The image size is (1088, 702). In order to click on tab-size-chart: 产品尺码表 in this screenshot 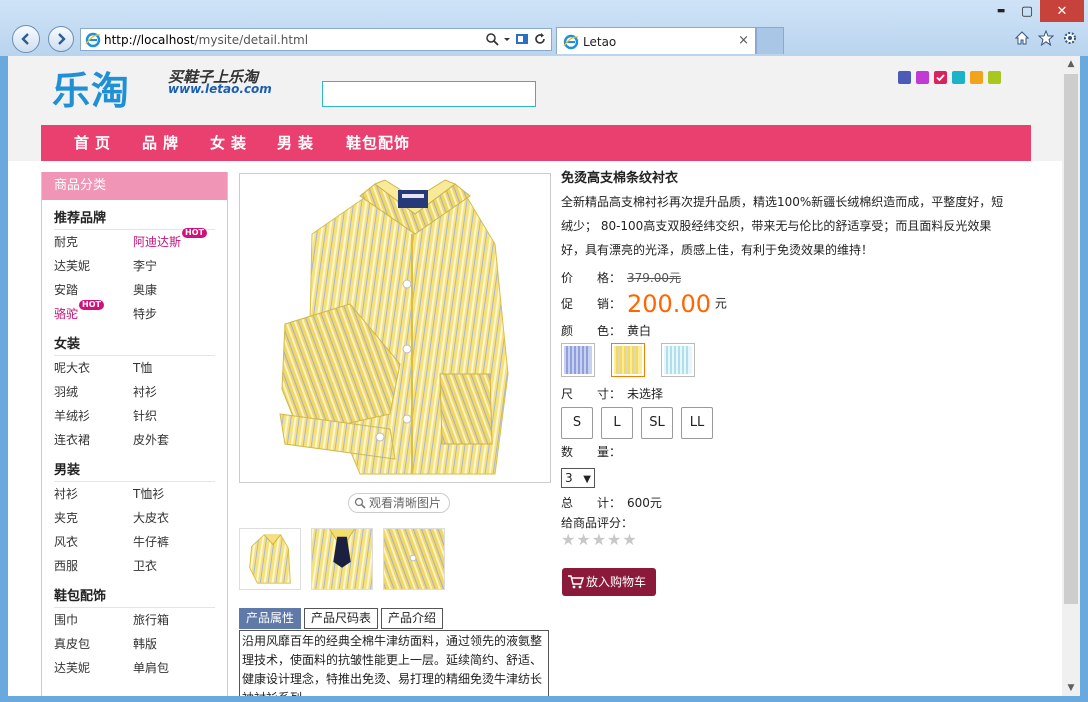, I will do `click(341, 618)`.